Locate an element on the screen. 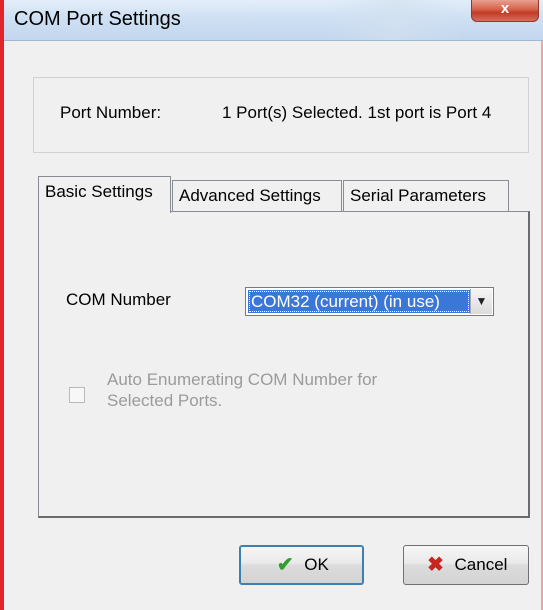  close-button: x is located at coordinates (505, 11).